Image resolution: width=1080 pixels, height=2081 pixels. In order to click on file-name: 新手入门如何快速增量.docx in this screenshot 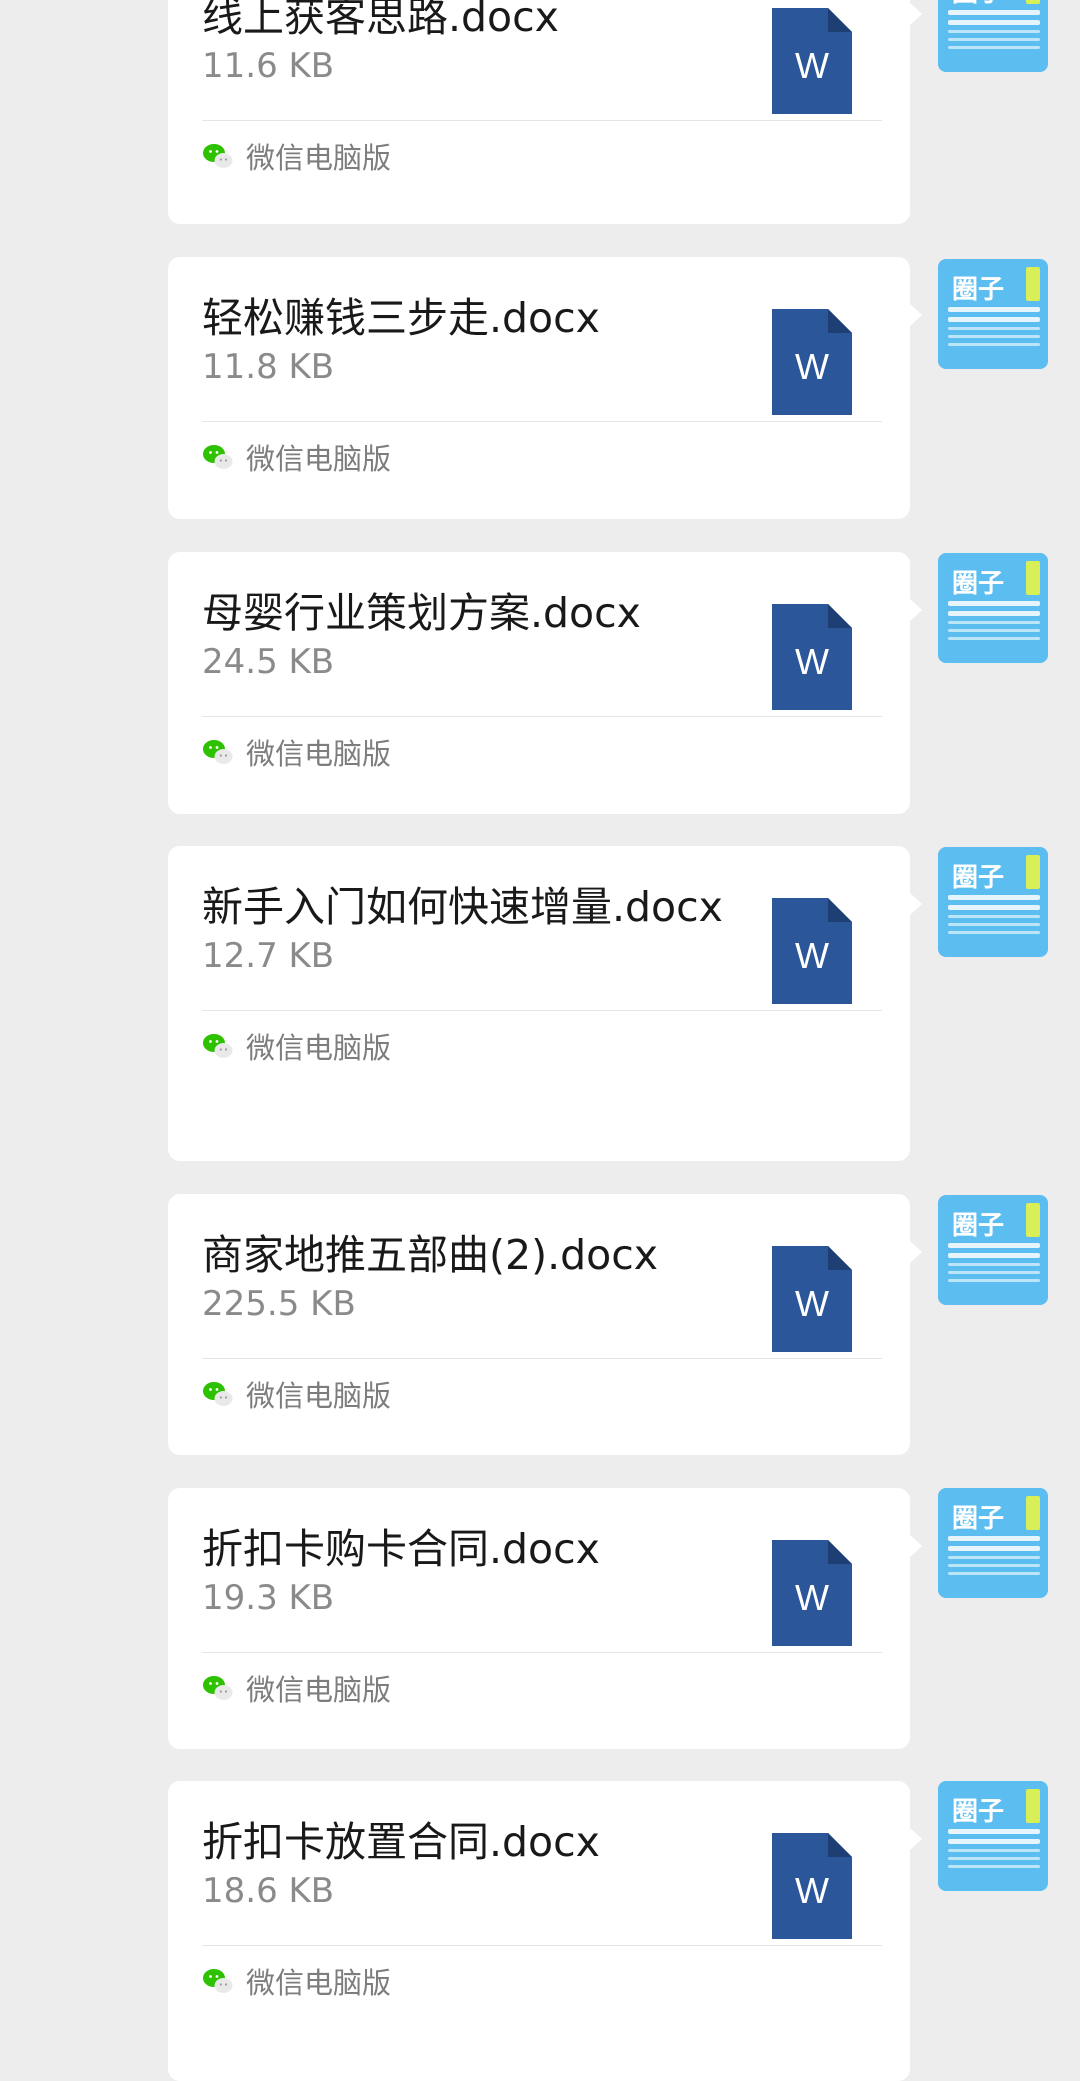, I will do `click(462, 907)`.